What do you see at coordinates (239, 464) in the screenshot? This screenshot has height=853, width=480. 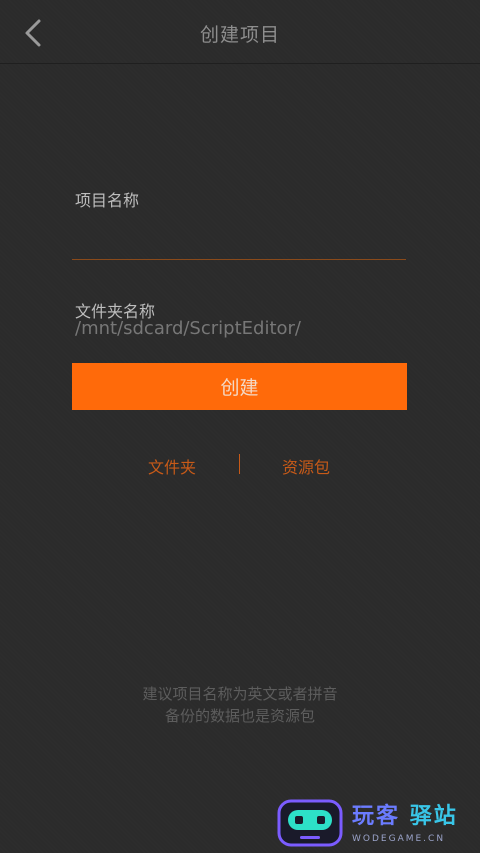 I see `link-divider` at bounding box center [239, 464].